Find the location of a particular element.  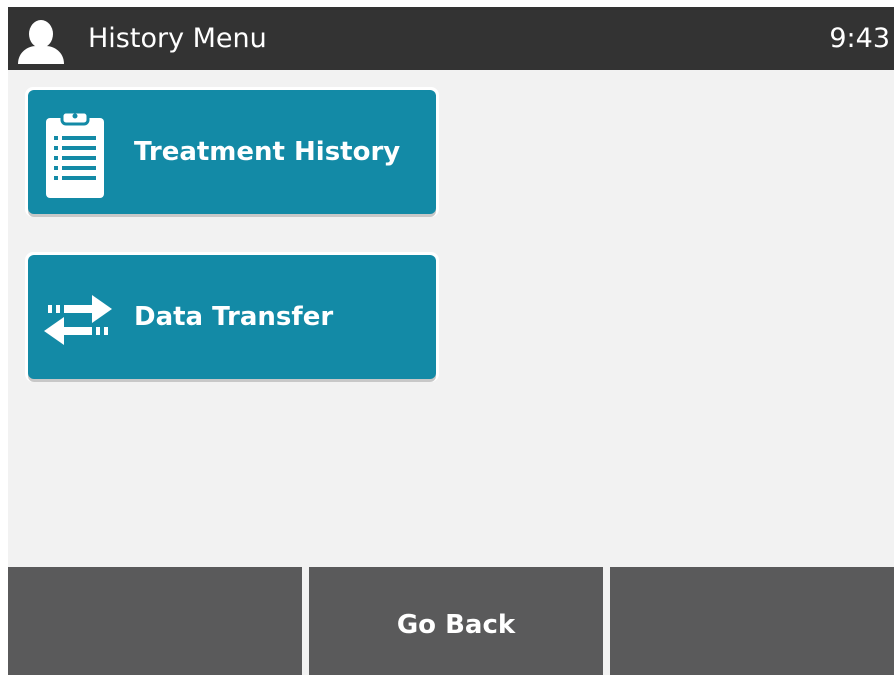

treatment-history-button: Treatment History is located at coordinates (232, 152).